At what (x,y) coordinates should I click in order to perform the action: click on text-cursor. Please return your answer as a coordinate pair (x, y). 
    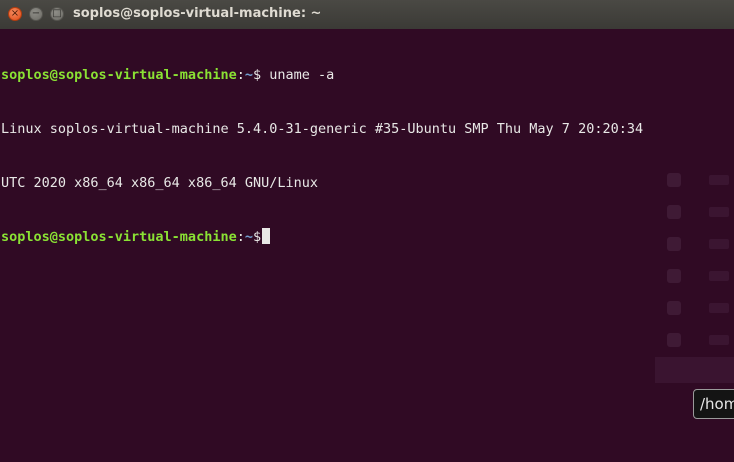
    Looking at the image, I should click on (266, 236).